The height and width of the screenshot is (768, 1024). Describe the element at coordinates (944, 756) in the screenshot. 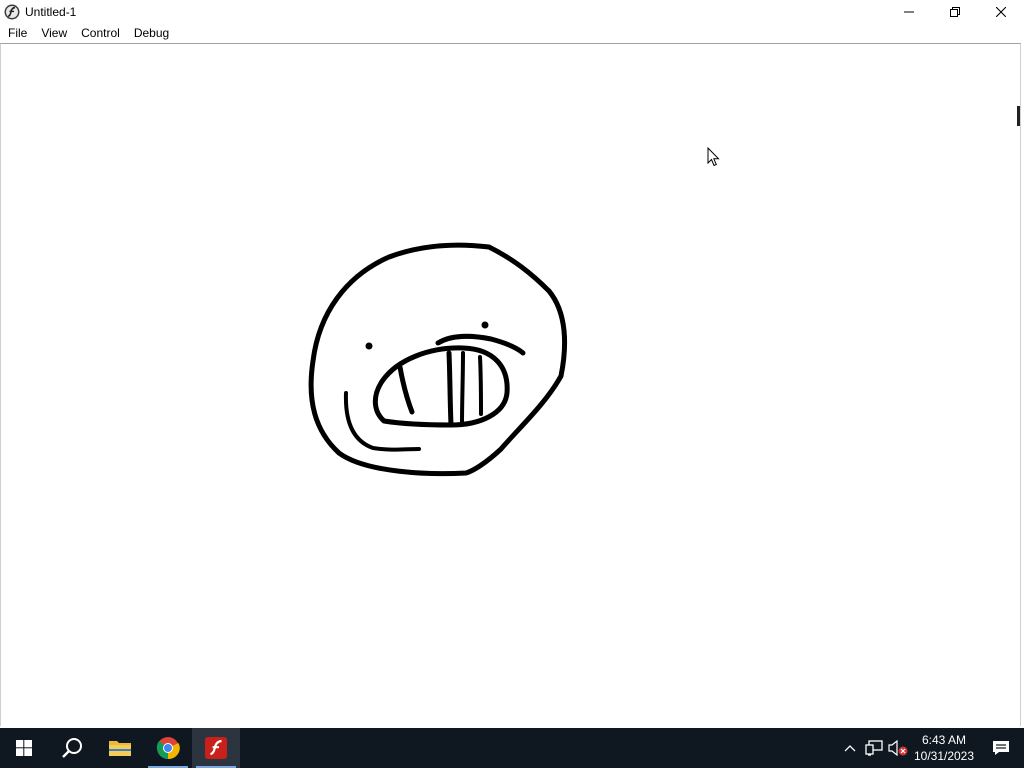

I see `clock-date: 10/31/2023` at that location.